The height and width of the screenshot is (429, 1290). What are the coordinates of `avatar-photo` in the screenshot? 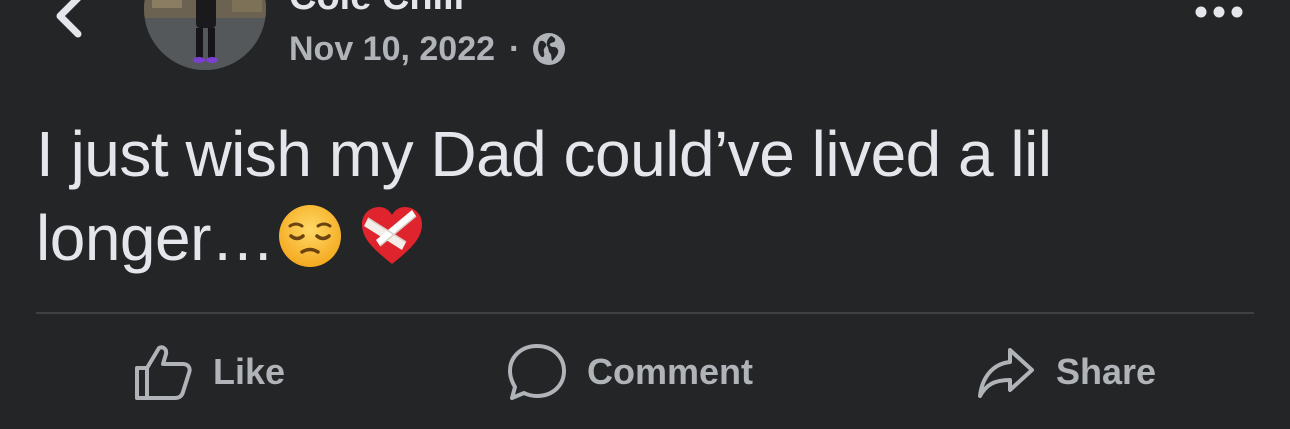 It's located at (205, 35).